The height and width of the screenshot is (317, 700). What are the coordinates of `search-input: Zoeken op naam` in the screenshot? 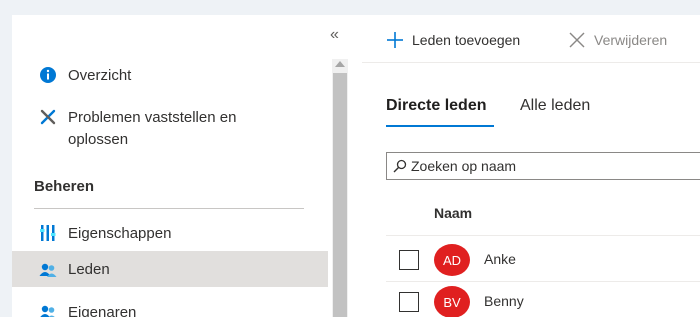 It's located at (543, 166).